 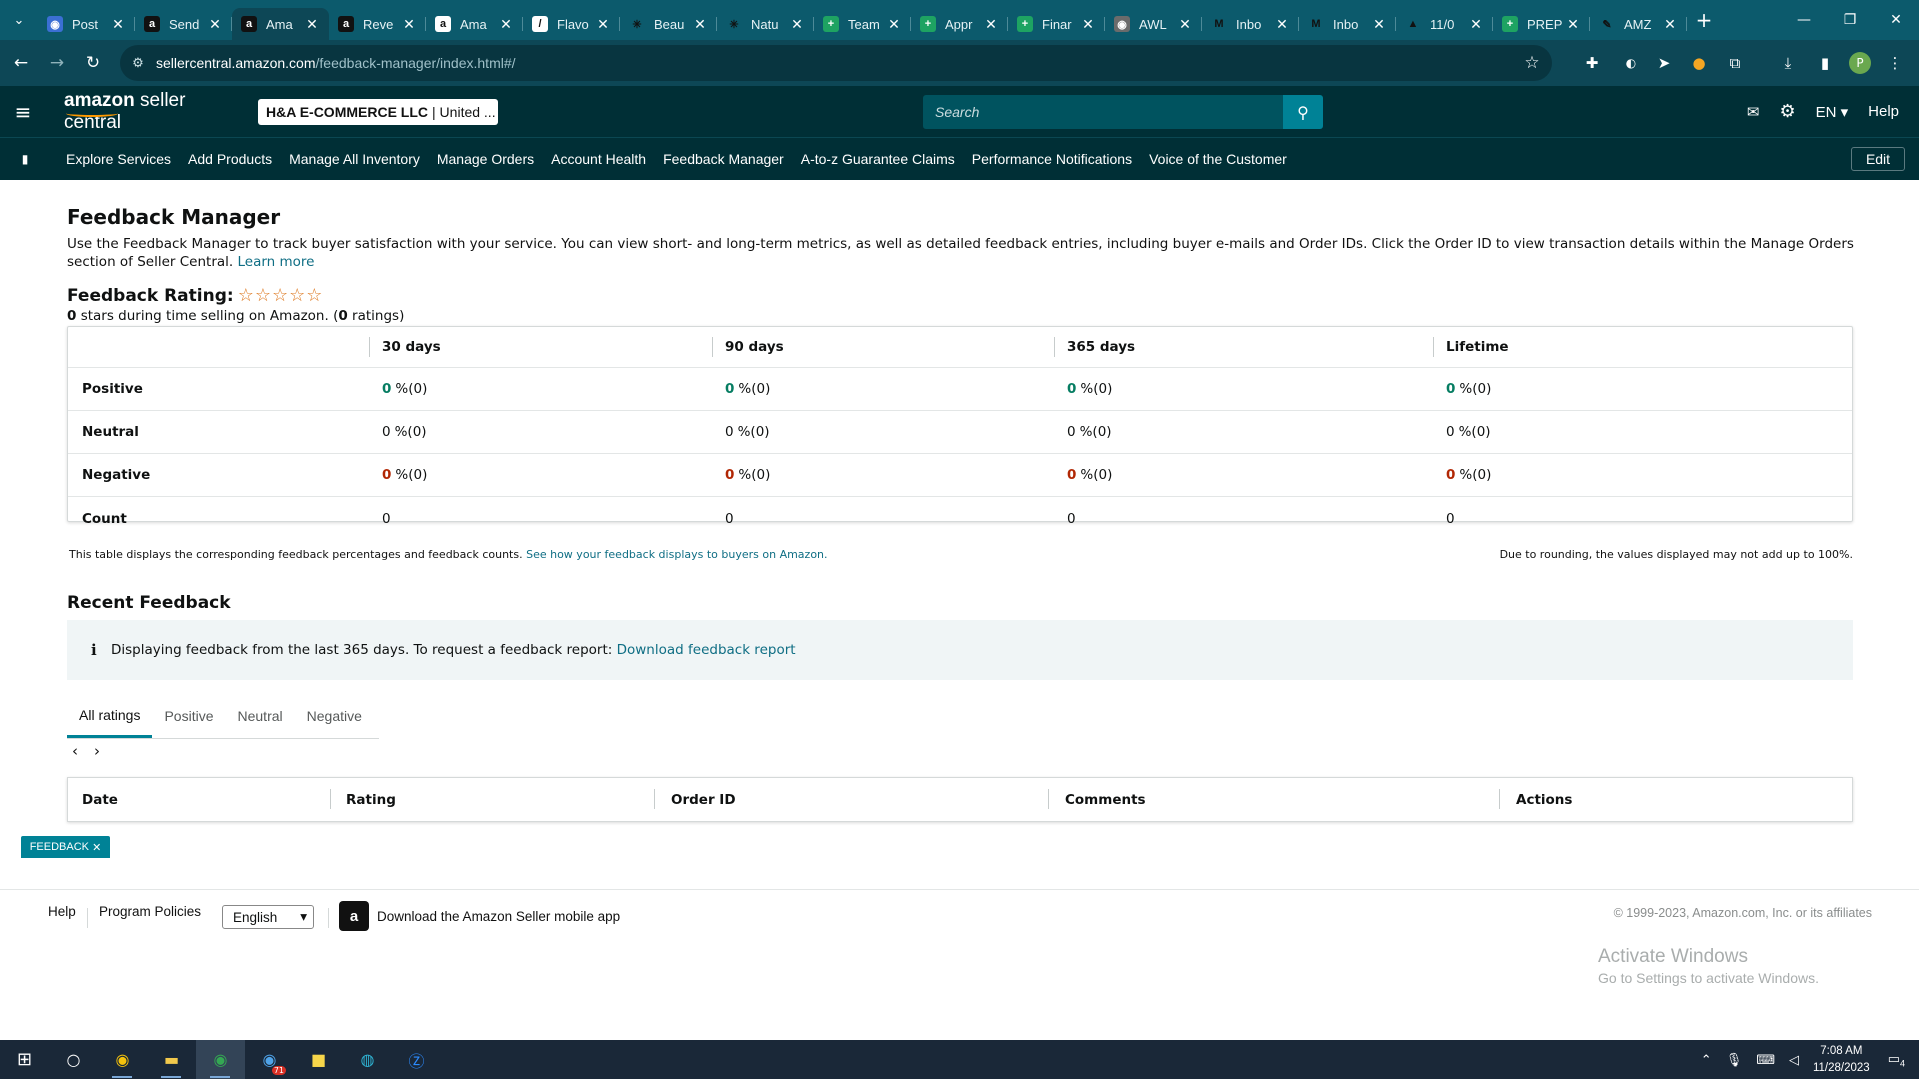 I want to click on site-info-icon: ⚙, so click(x=138, y=63).